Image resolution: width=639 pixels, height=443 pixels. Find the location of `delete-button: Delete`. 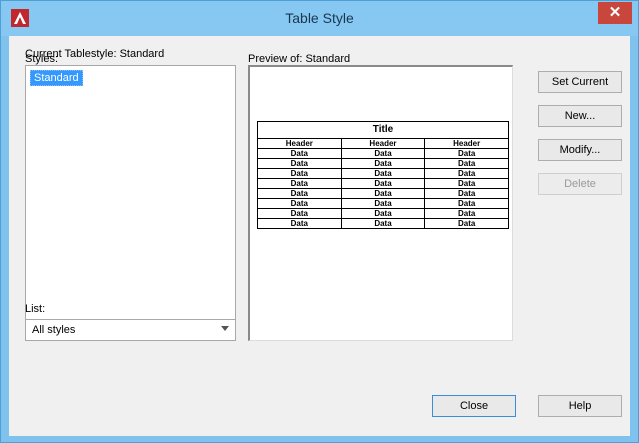

delete-button: Delete is located at coordinates (580, 184).